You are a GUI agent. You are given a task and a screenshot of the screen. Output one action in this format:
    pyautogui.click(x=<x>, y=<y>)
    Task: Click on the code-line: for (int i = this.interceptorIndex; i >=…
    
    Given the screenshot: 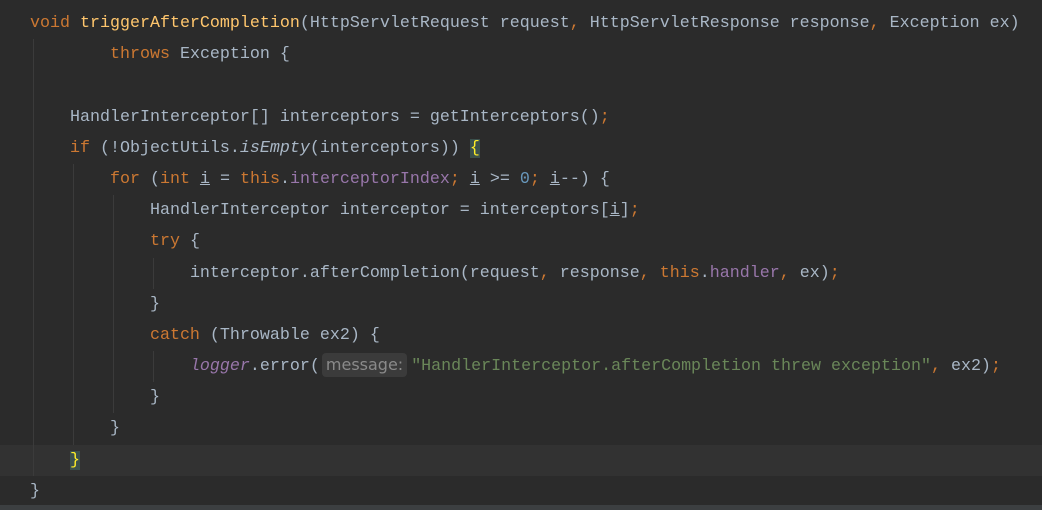 What is the action you would take?
    pyautogui.click(x=521, y=179)
    